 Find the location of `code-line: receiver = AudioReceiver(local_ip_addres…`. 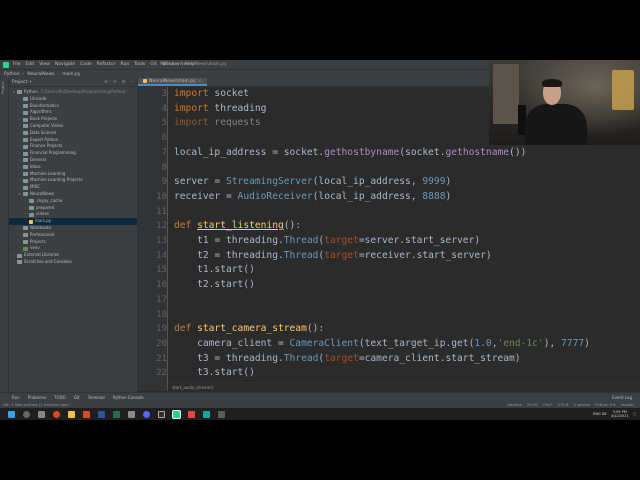

code-line: receiver = AudioReceiver(local_ip_addres… is located at coordinates (312, 197).